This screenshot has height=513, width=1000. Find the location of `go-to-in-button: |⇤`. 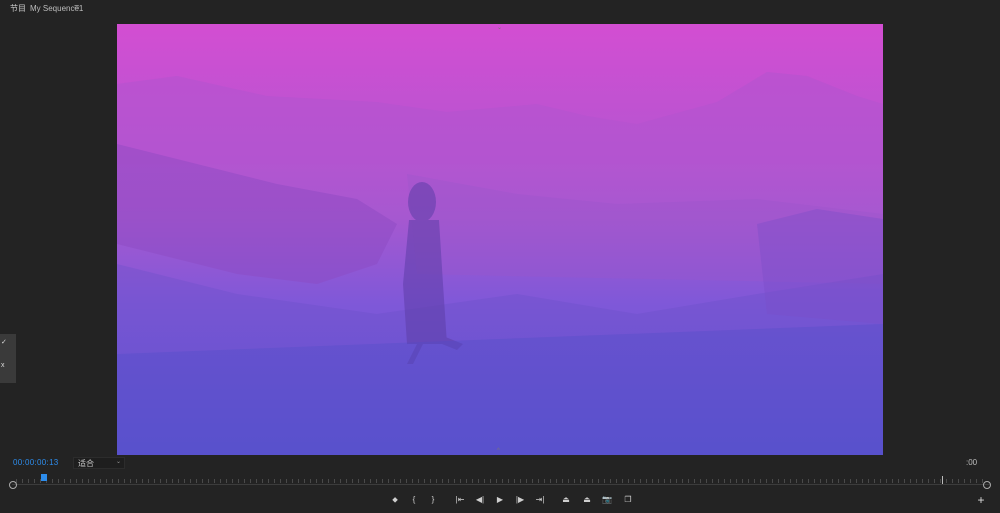

go-to-in-button: |⇤ is located at coordinates (460, 500).